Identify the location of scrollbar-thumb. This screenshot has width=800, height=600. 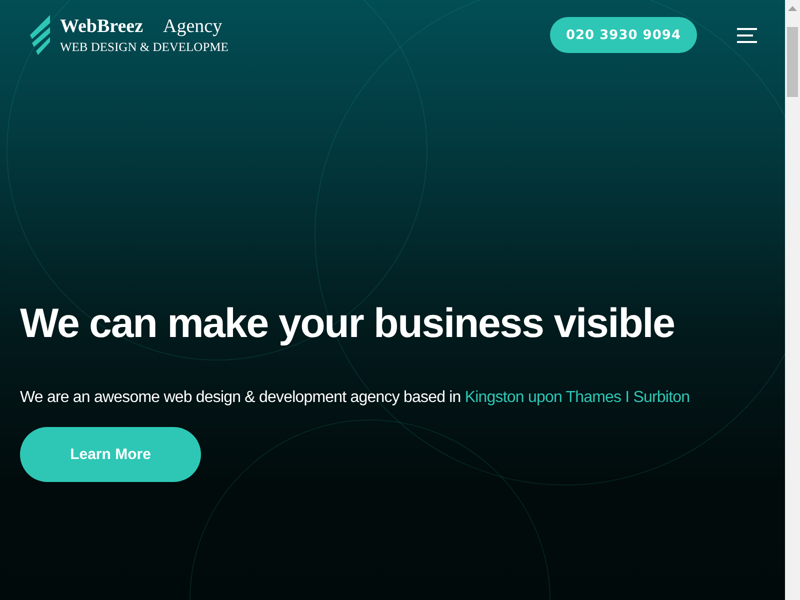
(792, 62).